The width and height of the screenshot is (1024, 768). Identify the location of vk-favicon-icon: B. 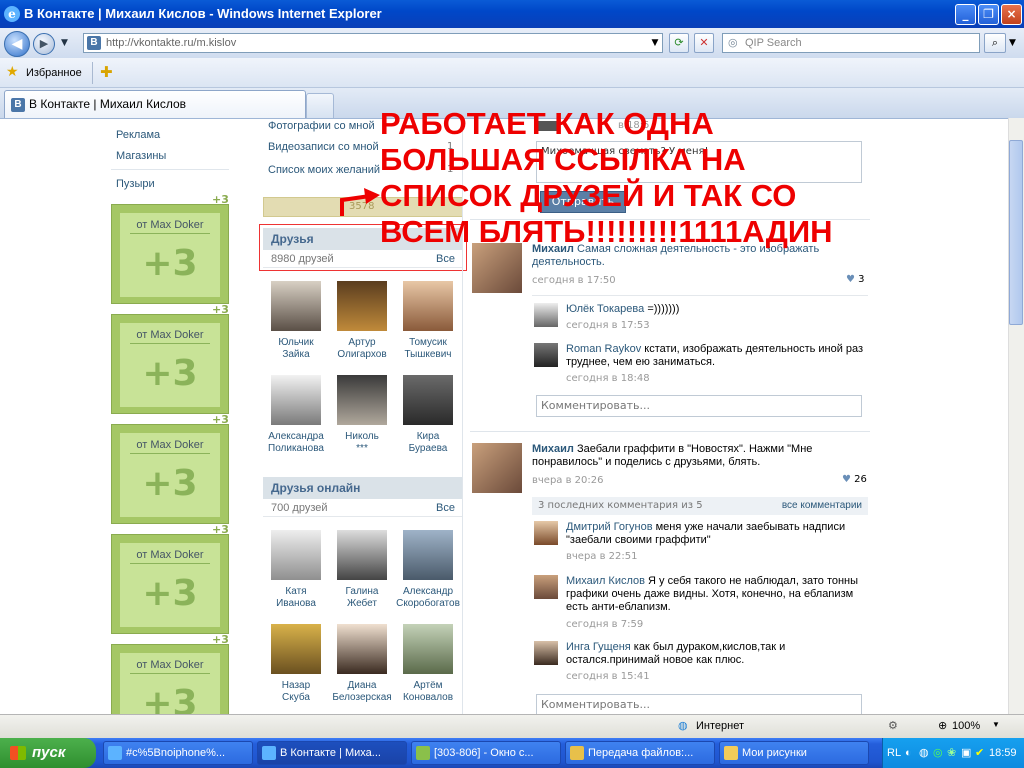
(94, 43).